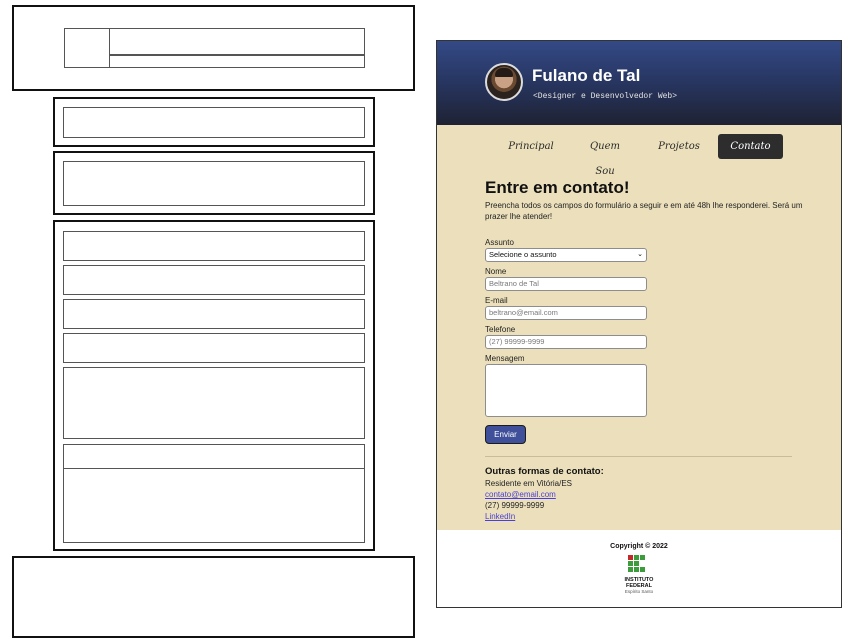 The image size is (857, 642). What do you see at coordinates (523, 254) in the screenshot?
I see `subject-select-value: Selecione o assunto` at bounding box center [523, 254].